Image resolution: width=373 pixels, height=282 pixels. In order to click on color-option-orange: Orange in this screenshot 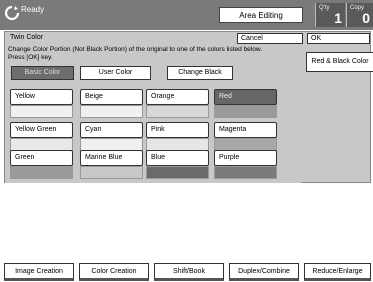, I will do `click(177, 104)`.